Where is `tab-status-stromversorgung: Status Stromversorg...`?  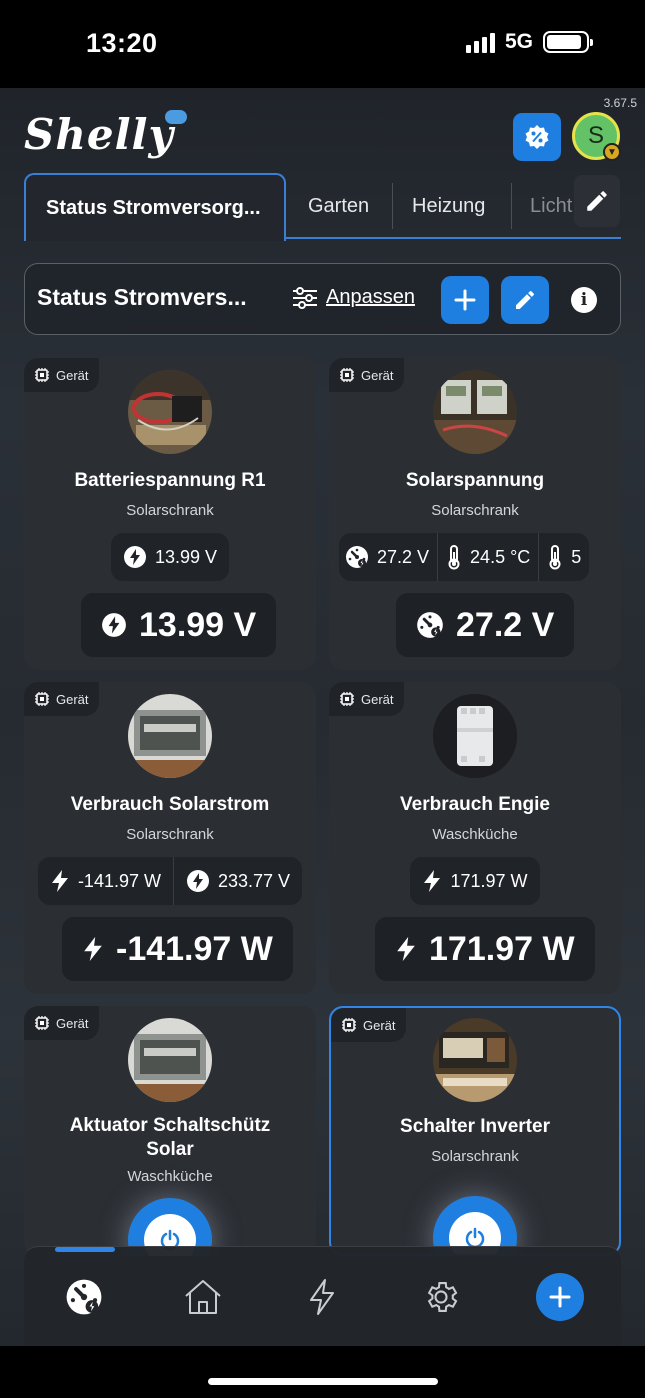 tab-status-stromversorgung: Status Stromversorg... is located at coordinates (155, 207).